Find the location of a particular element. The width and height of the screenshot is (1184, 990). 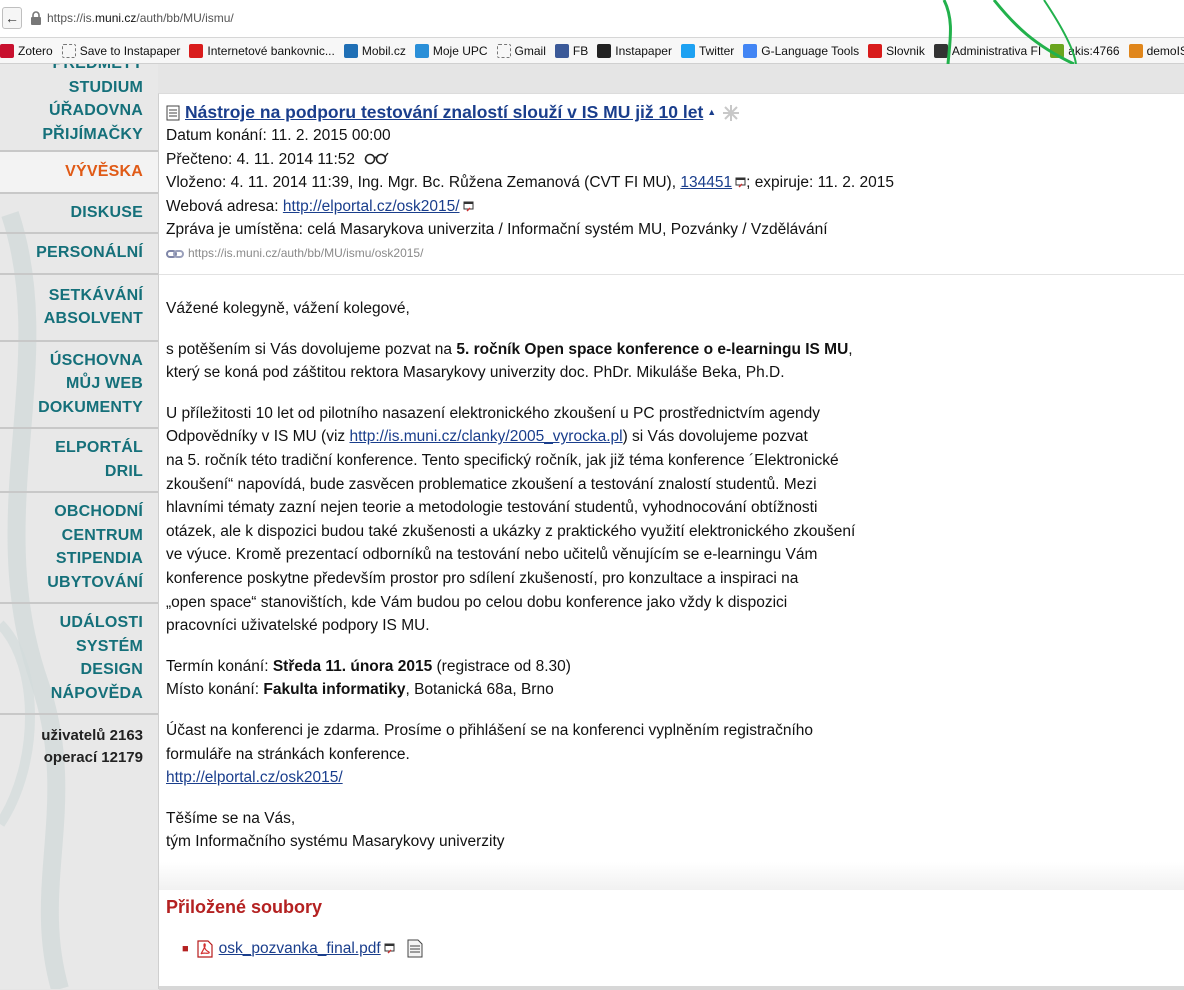

bookmark-item: Moje UPC is located at coordinates (451, 50).